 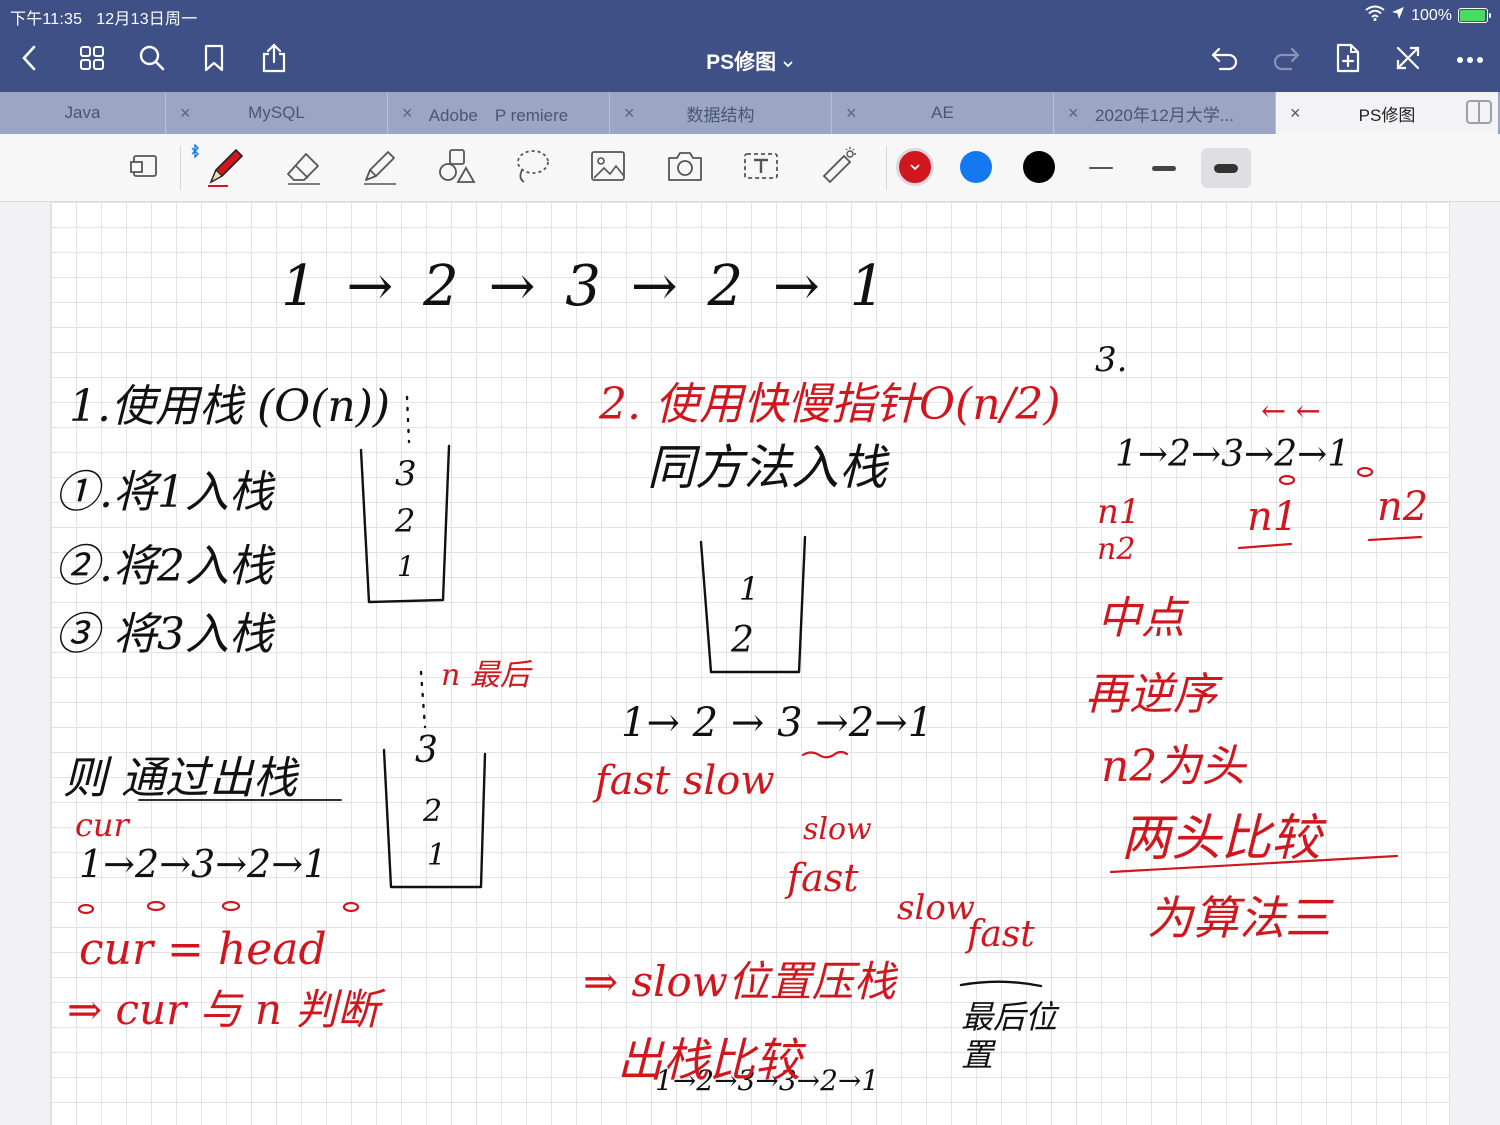 I want to click on redo-button, so click(x=1286, y=60).